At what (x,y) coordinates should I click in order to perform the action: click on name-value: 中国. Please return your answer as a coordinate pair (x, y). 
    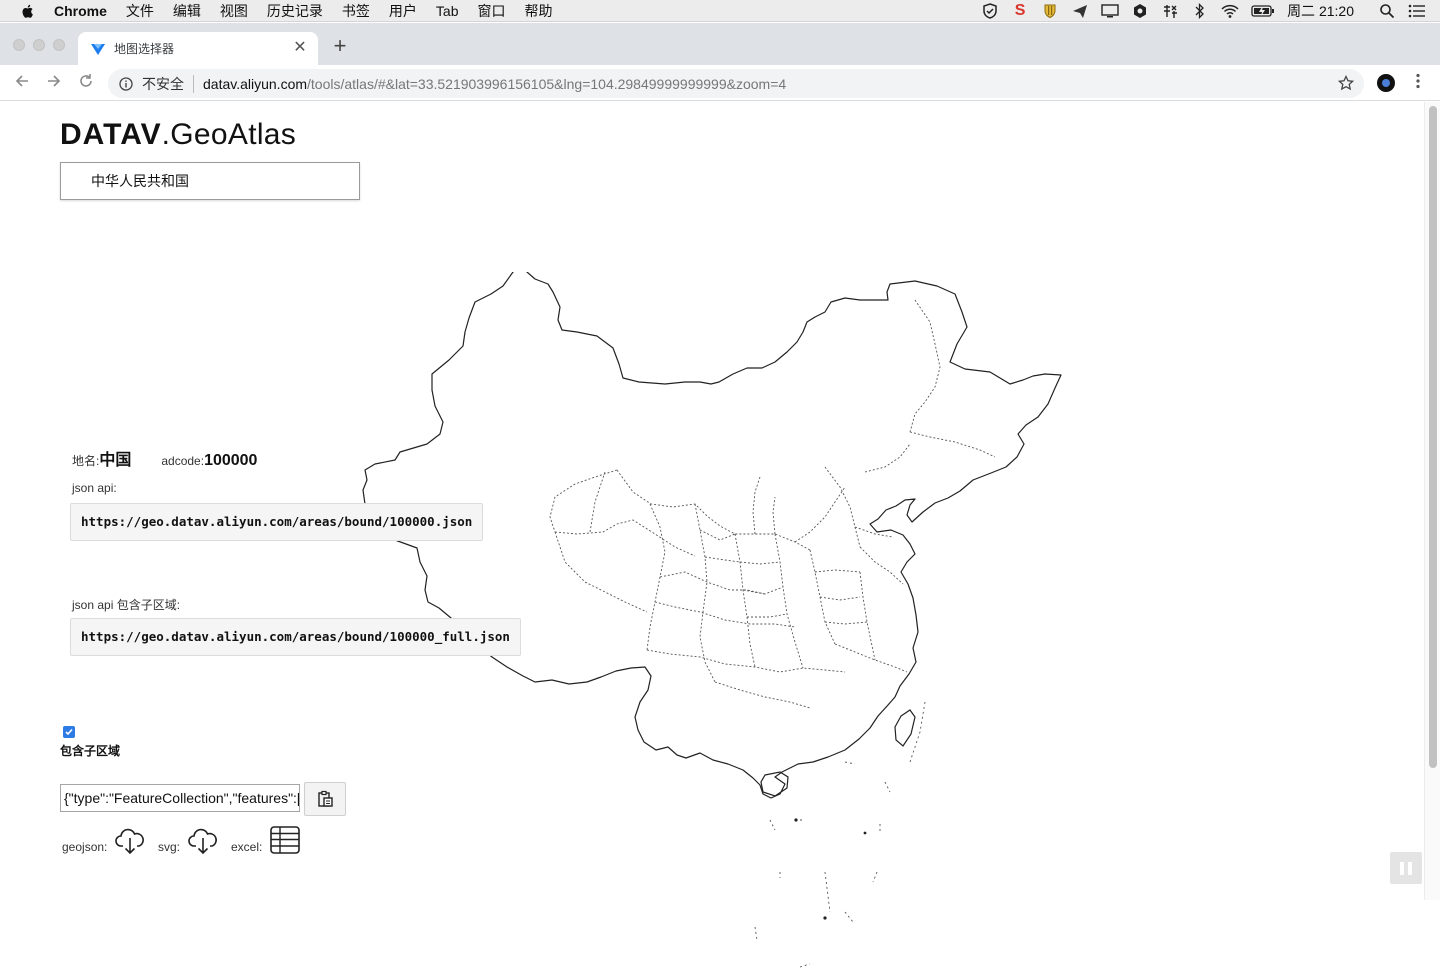
    Looking at the image, I should click on (115, 460).